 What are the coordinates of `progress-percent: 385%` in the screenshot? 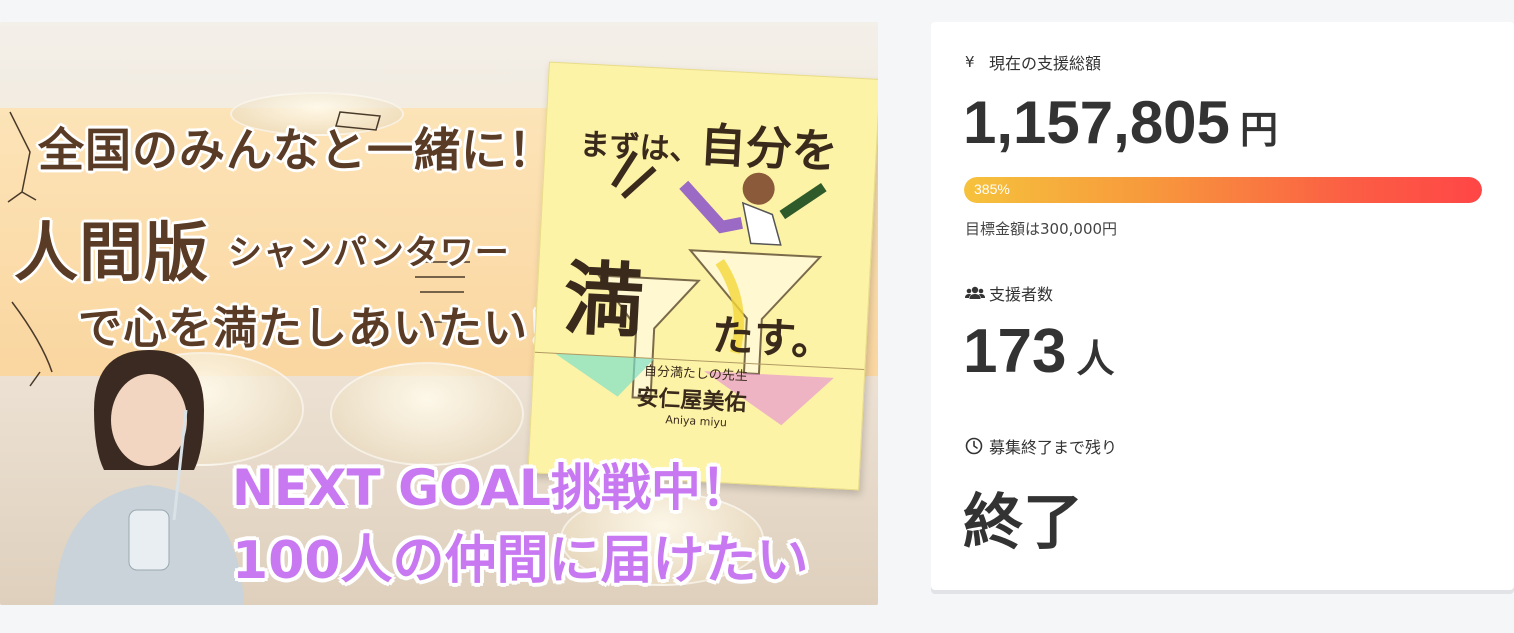 It's located at (992, 189).